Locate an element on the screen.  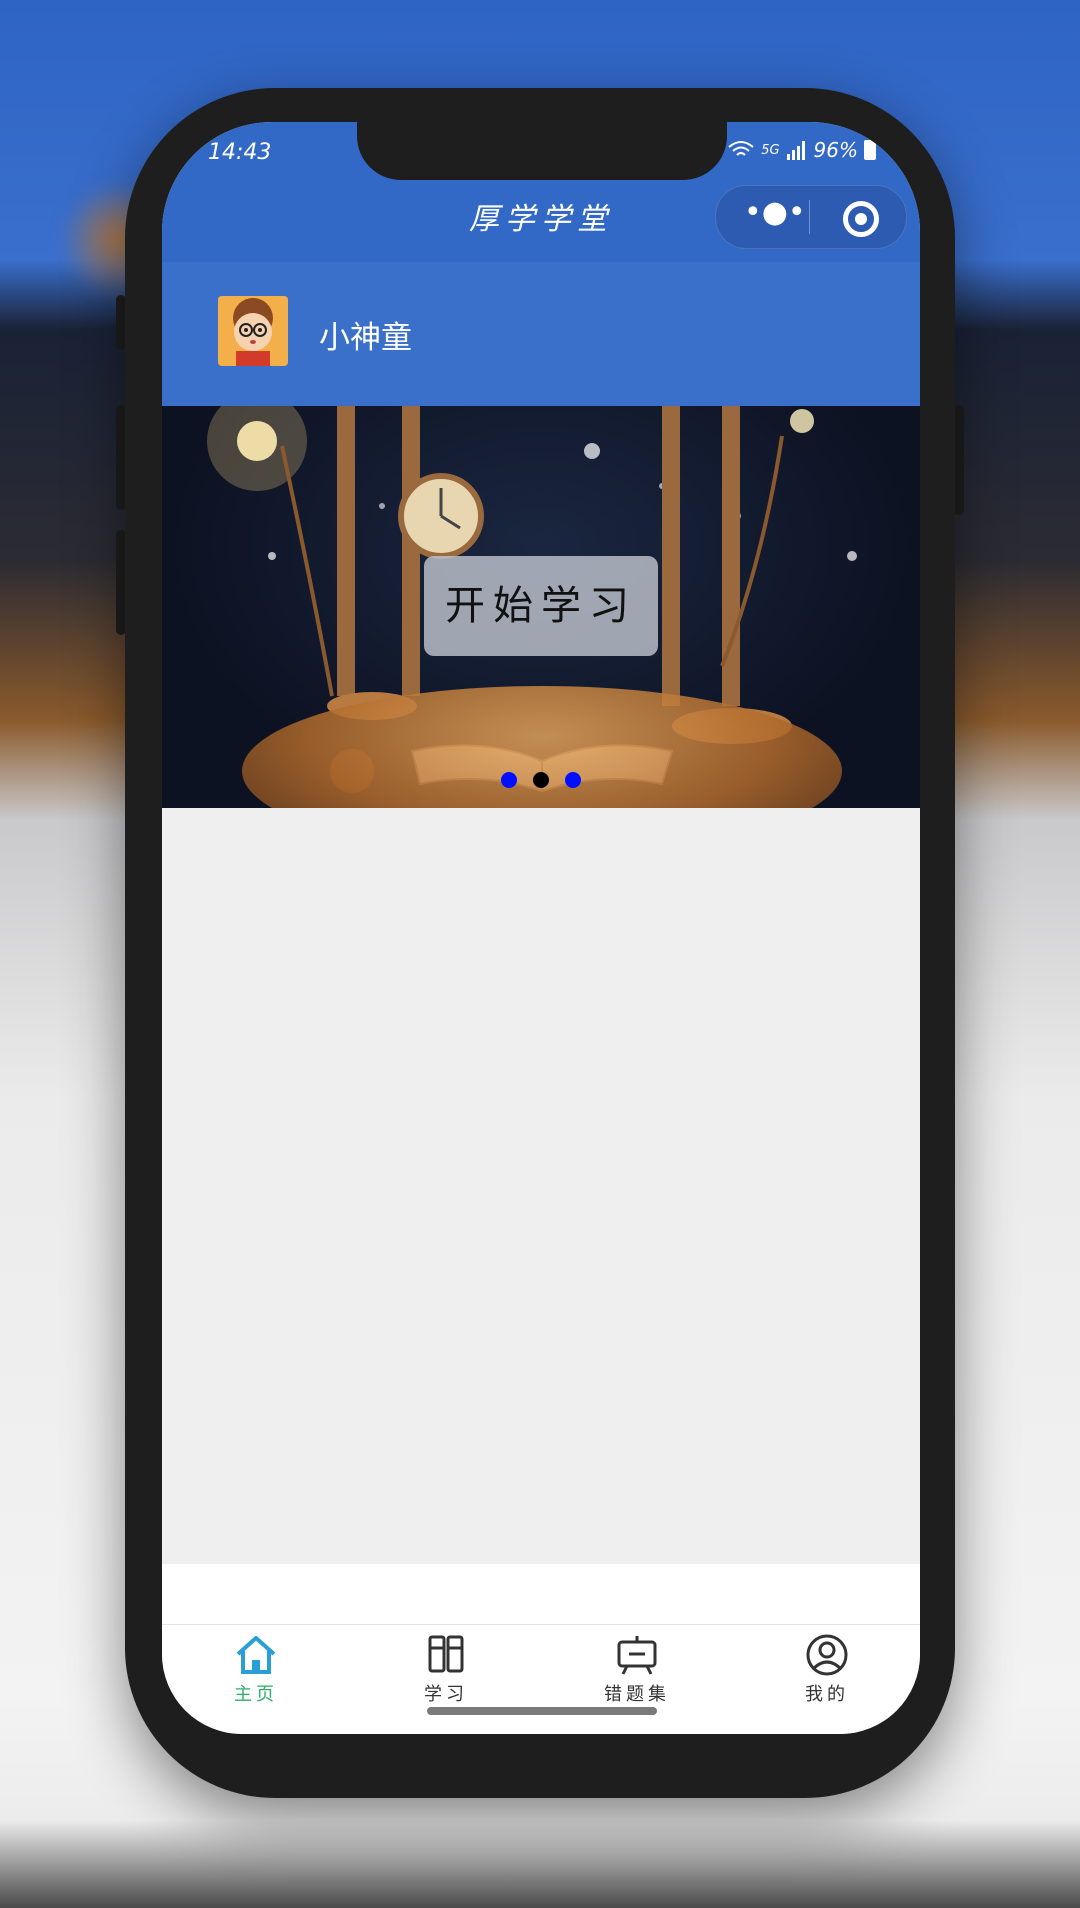
carousel-dot-active is located at coordinates (541, 780).